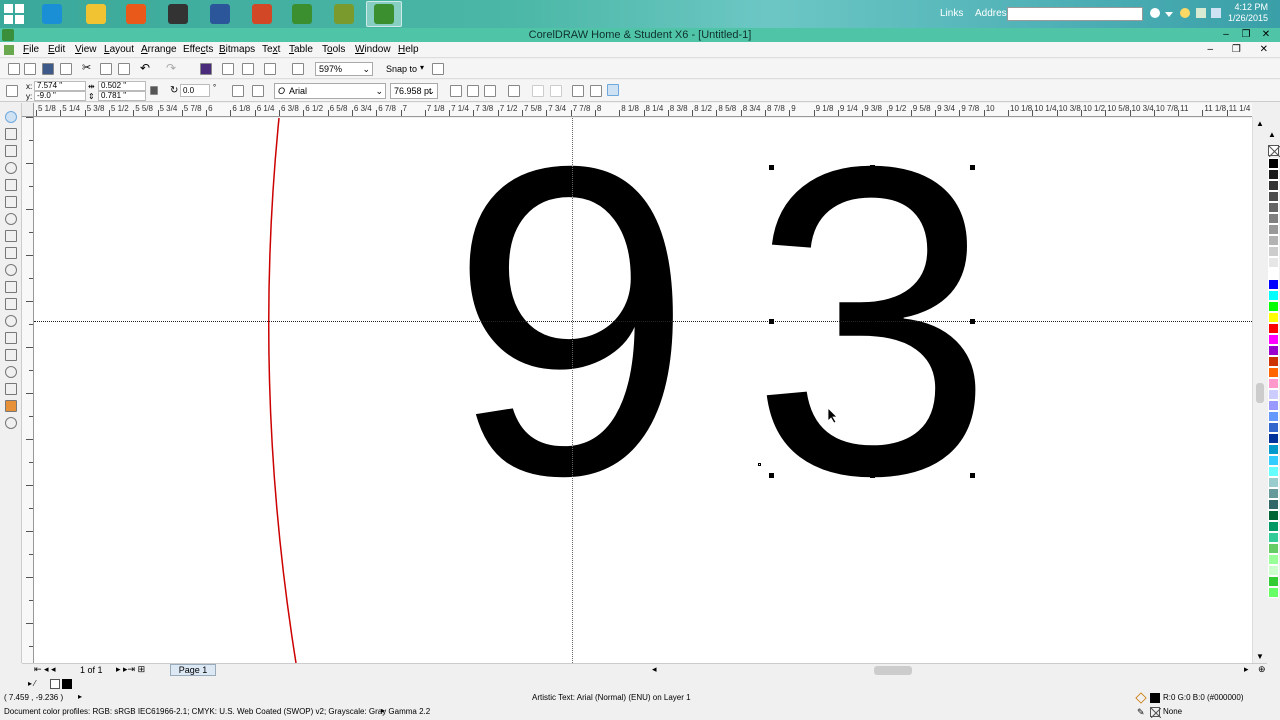 The height and width of the screenshot is (720, 1280). I want to click on menu-item: View, so click(86, 49).